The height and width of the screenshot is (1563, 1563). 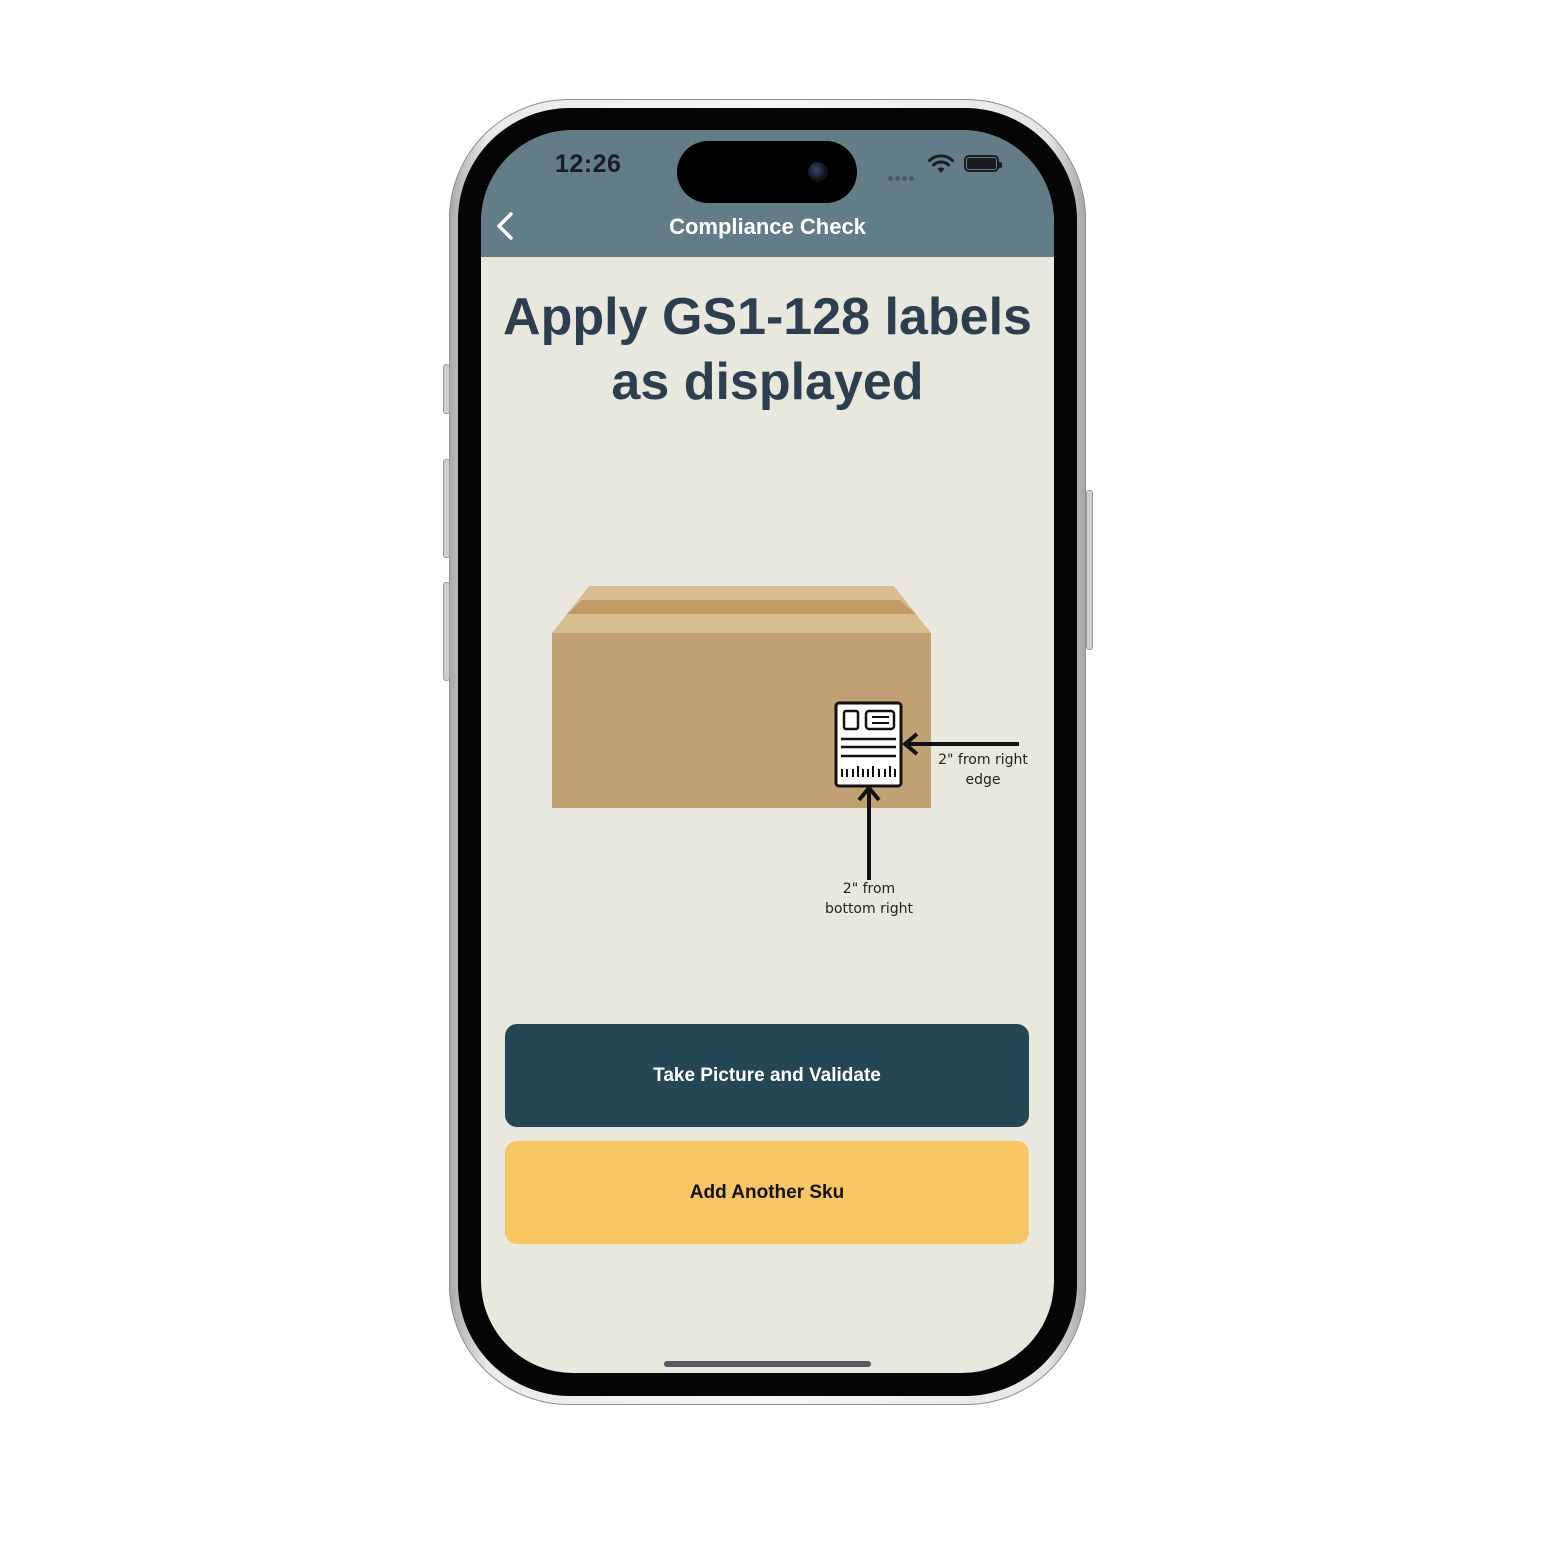 What do you see at coordinates (868, 744) in the screenshot?
I see `shipping-label-icon` at bounding box center [868, 744].